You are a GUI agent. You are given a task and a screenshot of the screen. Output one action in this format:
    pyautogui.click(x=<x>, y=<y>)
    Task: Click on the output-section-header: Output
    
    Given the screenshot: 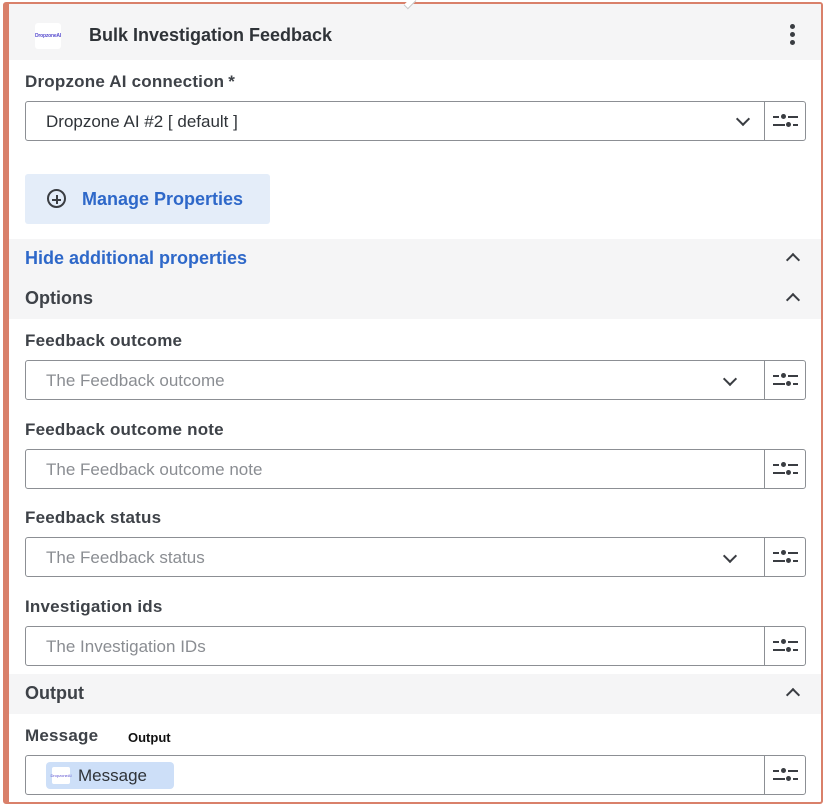 What is the action you would take?
    pyautogui.click(x=415, y=694)
    